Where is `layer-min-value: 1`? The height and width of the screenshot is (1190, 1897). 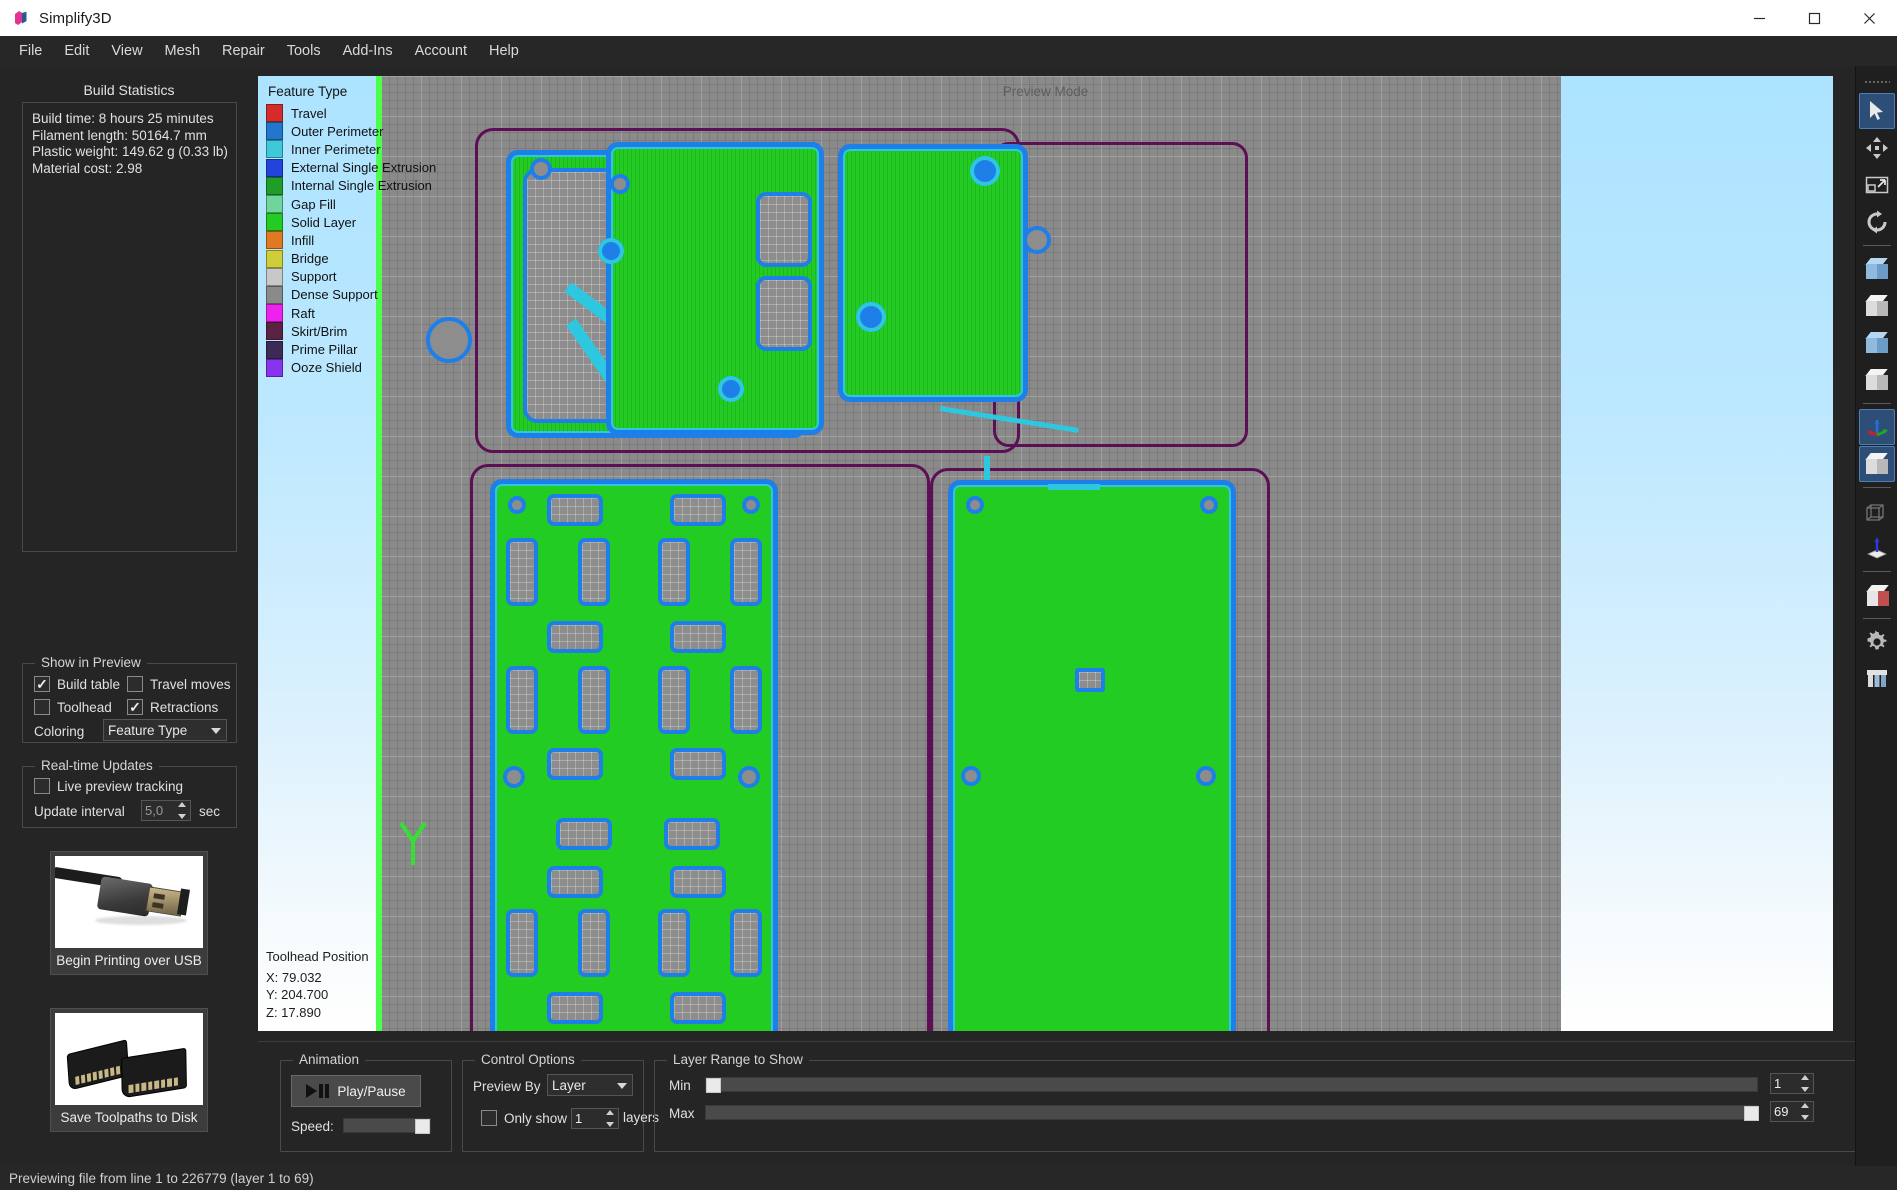 layer-min-value: 1 is located at coordinates (1778, 1083).